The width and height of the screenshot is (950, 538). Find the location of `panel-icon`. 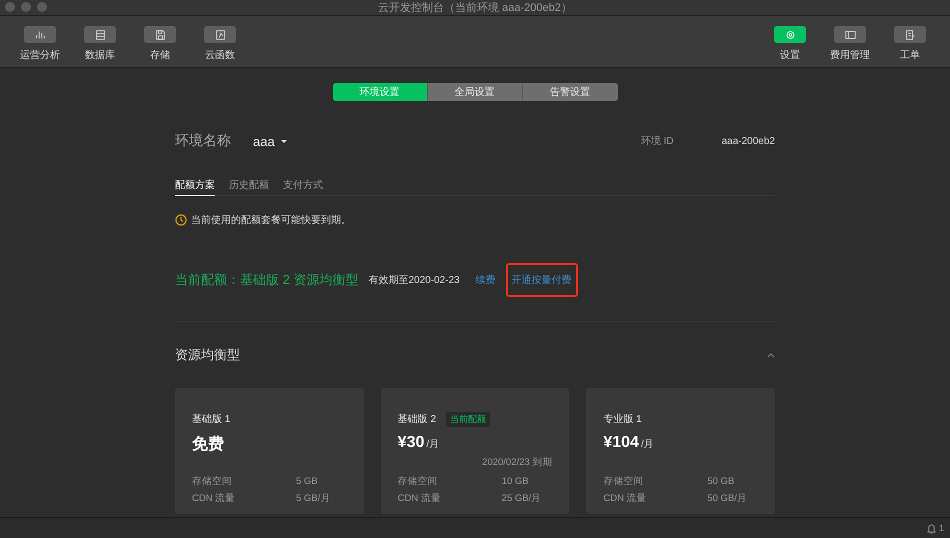

panel-icon is located at coordinates (850, 34).